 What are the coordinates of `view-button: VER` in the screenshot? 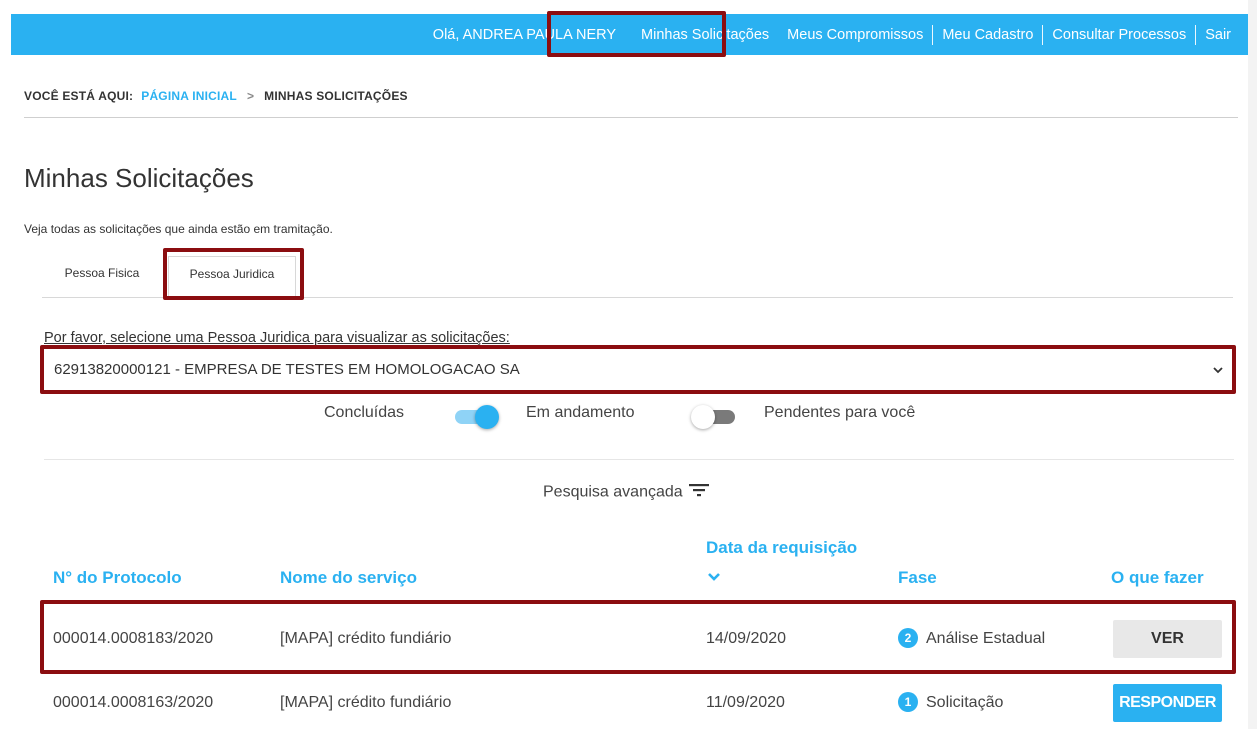 It's located at (1167, 639).